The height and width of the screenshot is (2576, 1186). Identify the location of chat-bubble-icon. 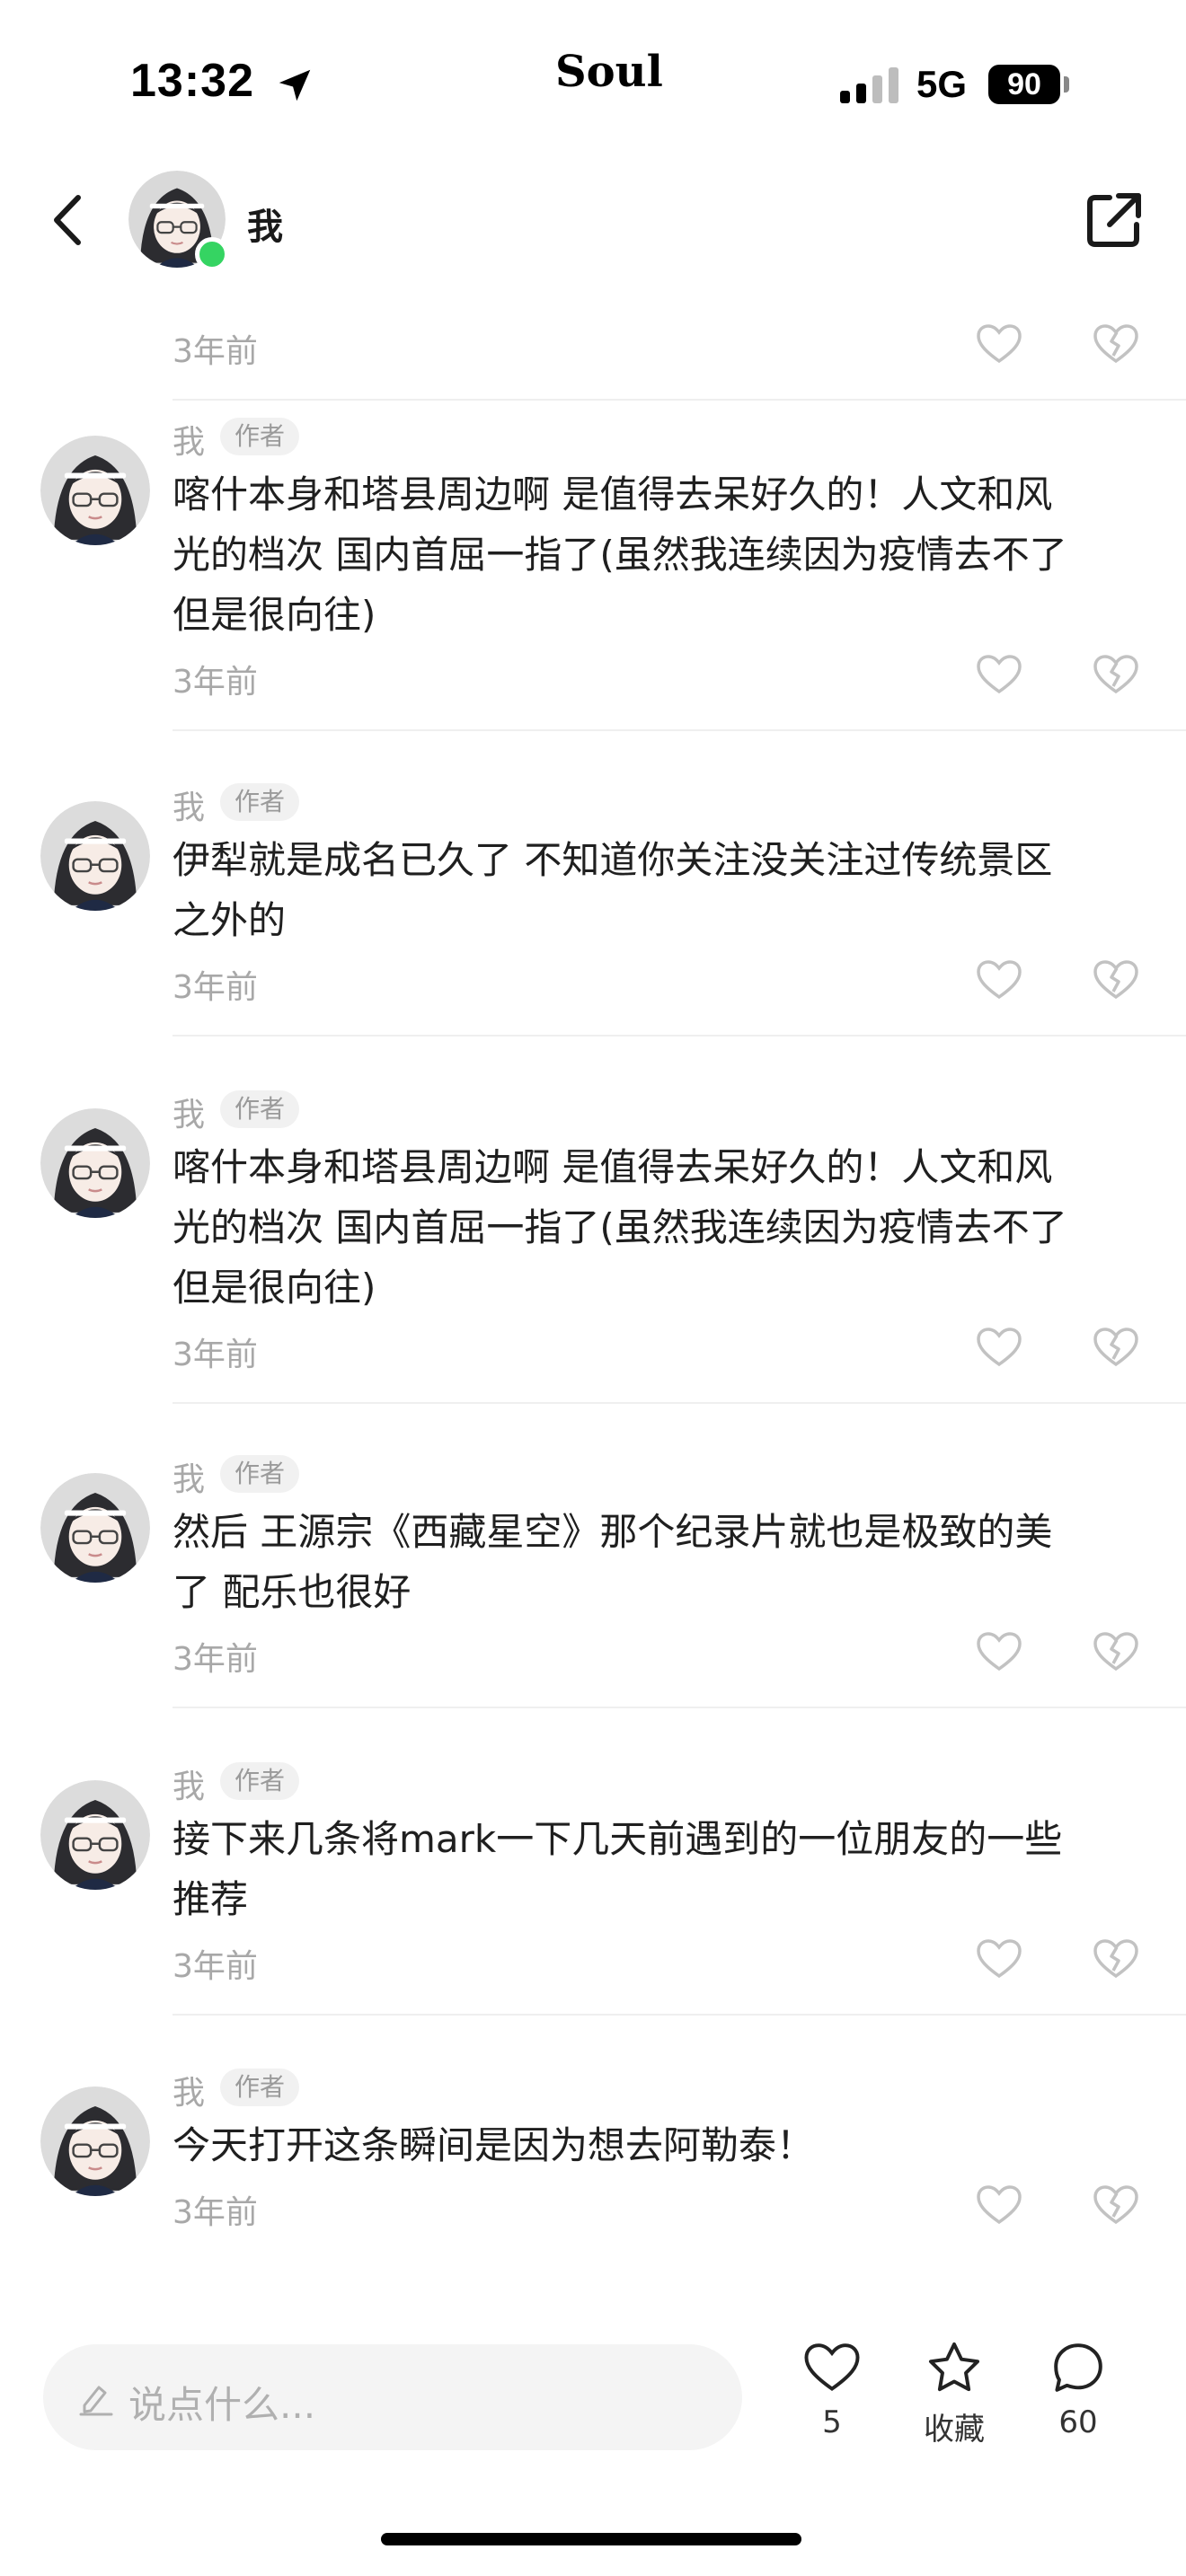
(1078, 2367).